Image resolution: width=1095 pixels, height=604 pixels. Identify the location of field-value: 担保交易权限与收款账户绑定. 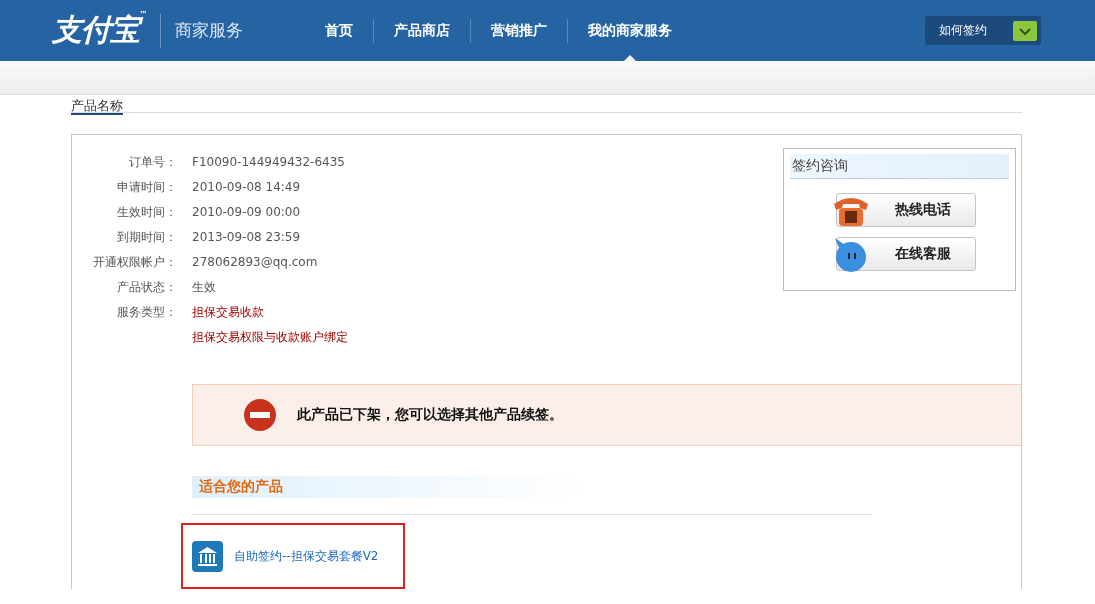
(270, 337).